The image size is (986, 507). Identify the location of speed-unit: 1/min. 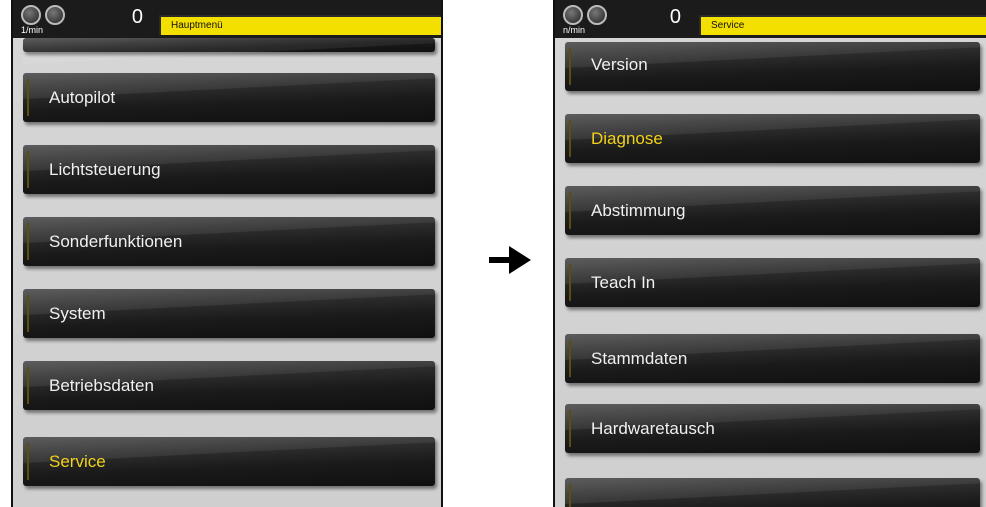
(32, 30).